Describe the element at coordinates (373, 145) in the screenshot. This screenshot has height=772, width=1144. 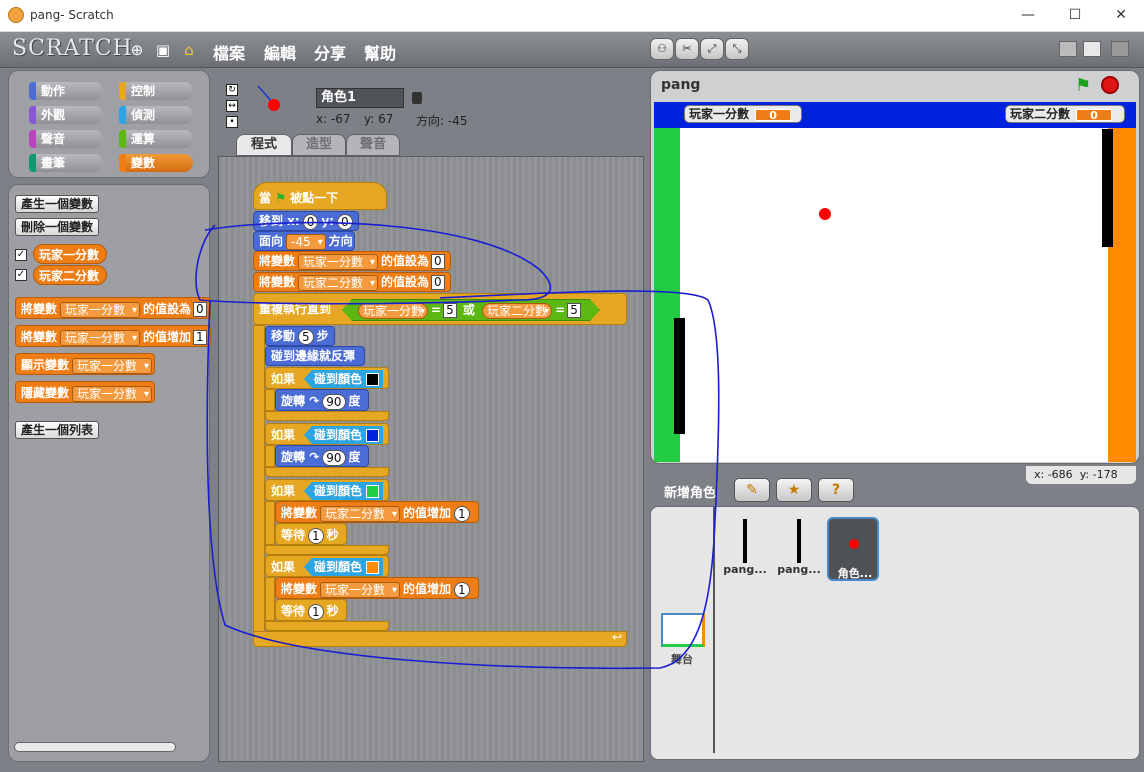
I see `tab-sounds: 聲音` at that location.